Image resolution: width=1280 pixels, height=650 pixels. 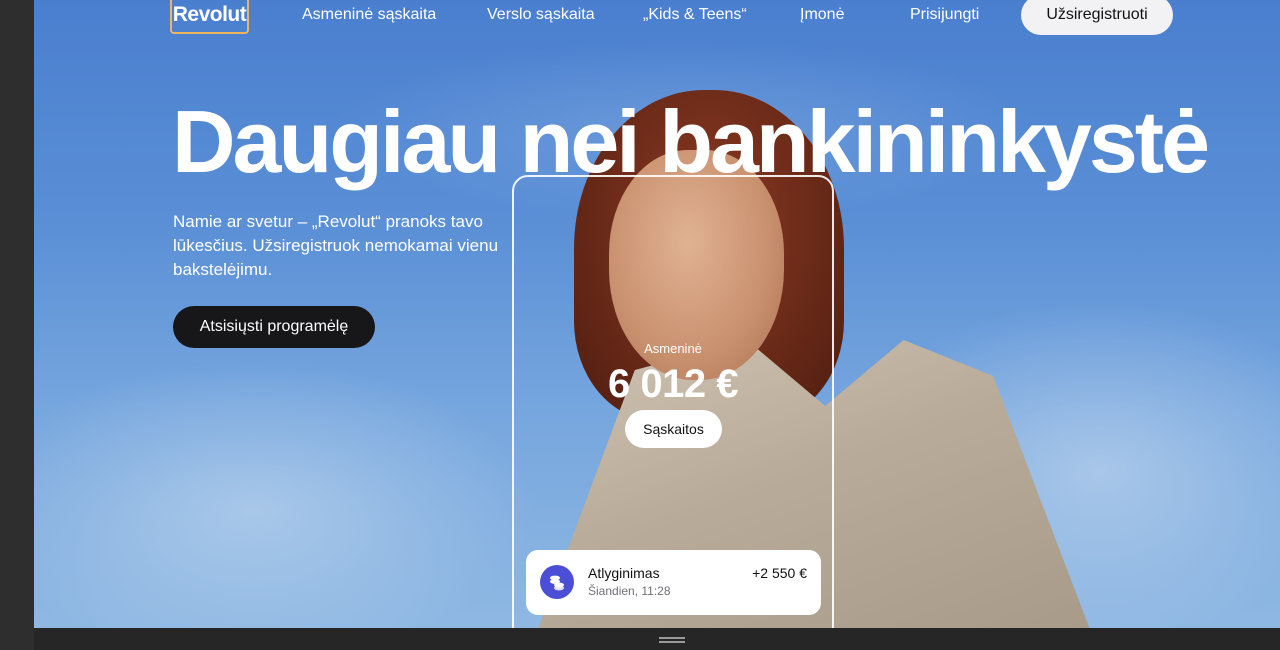 I want to click on resize-handle, so click(x=672, y=640).